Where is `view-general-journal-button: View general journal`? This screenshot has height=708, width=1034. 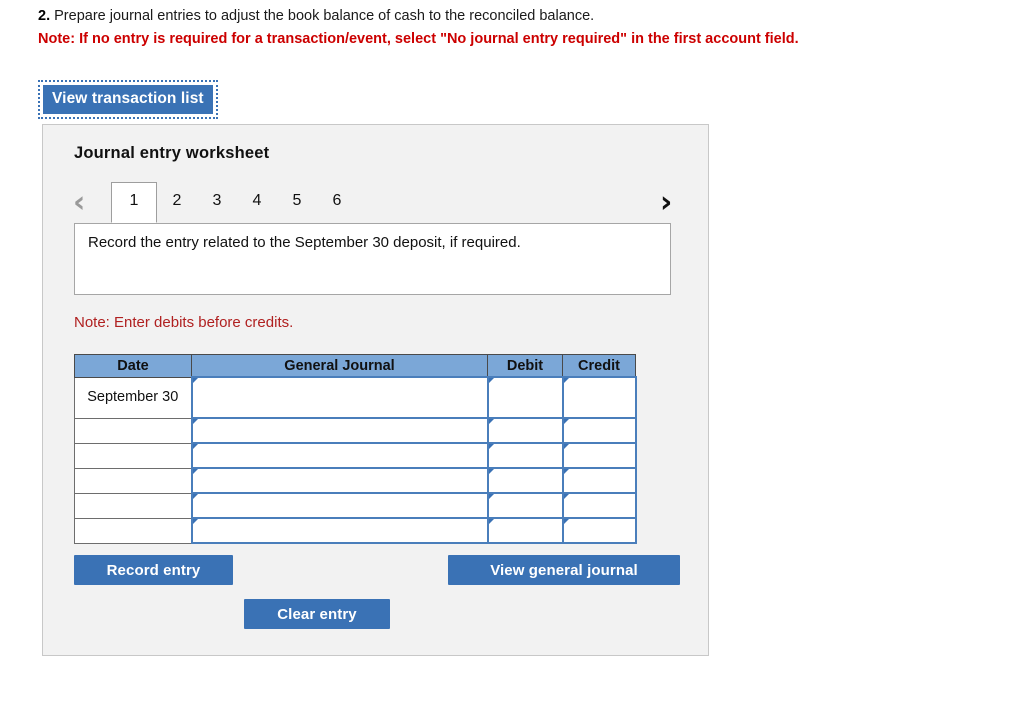
view-general-journal-button: View general journal is located at coordinates (564, 570).